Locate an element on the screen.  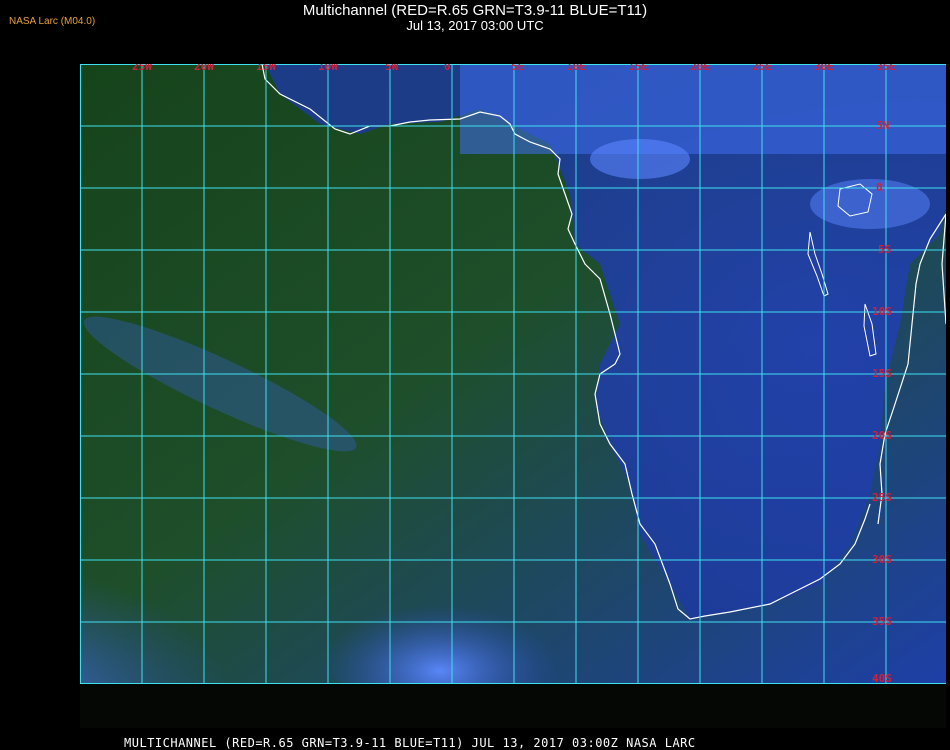
lon-label: 35E is located at coordinates (886, 68).